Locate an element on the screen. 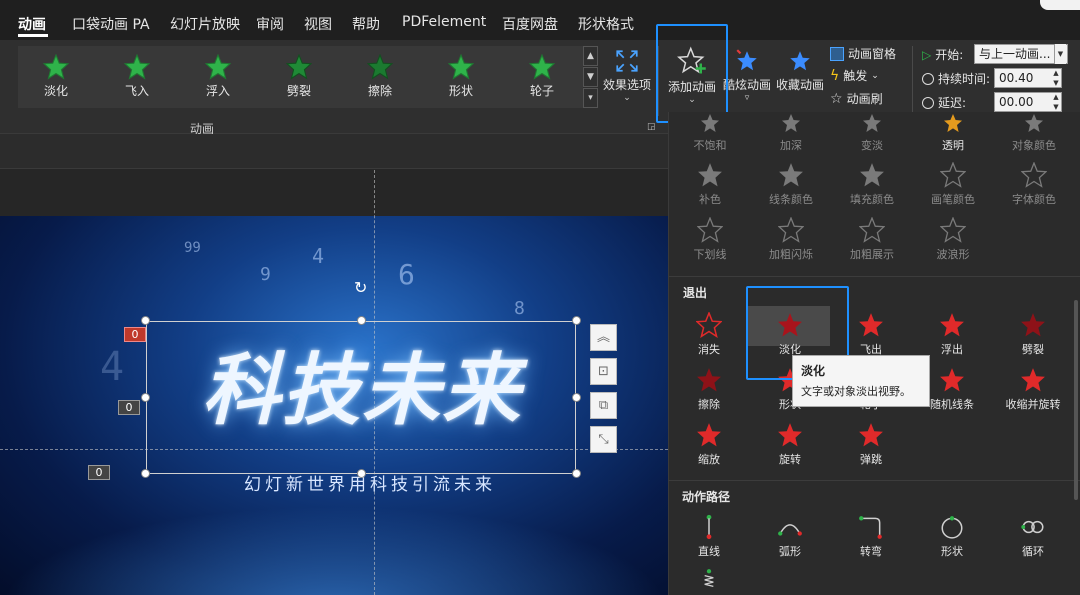 This screenshot has width=1080, height=595. chevron-down-icon: ▼ is located at coordinates (1060, 54).